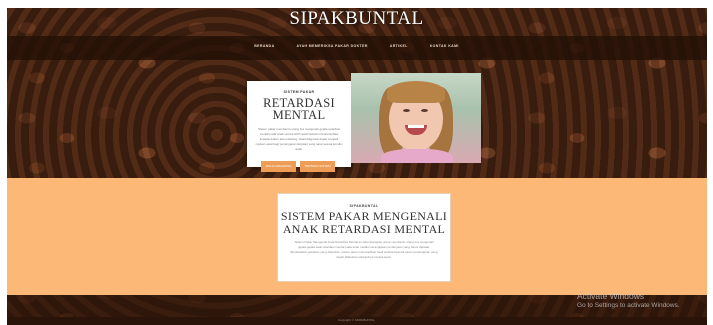 The image size is (713, 325). Describe the element at coordinates (628, 305) in the screenshot. I see `watermark-line2: Go to Settings to activate Windows.` at that location.